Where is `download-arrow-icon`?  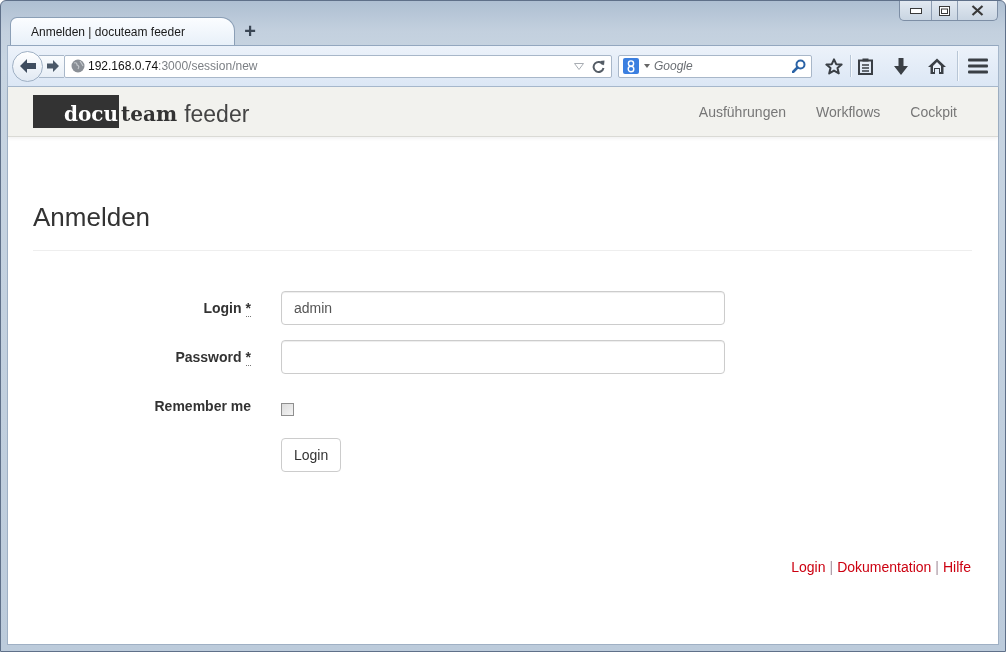 download-arrow-icon is located at coordinates (901, 66).